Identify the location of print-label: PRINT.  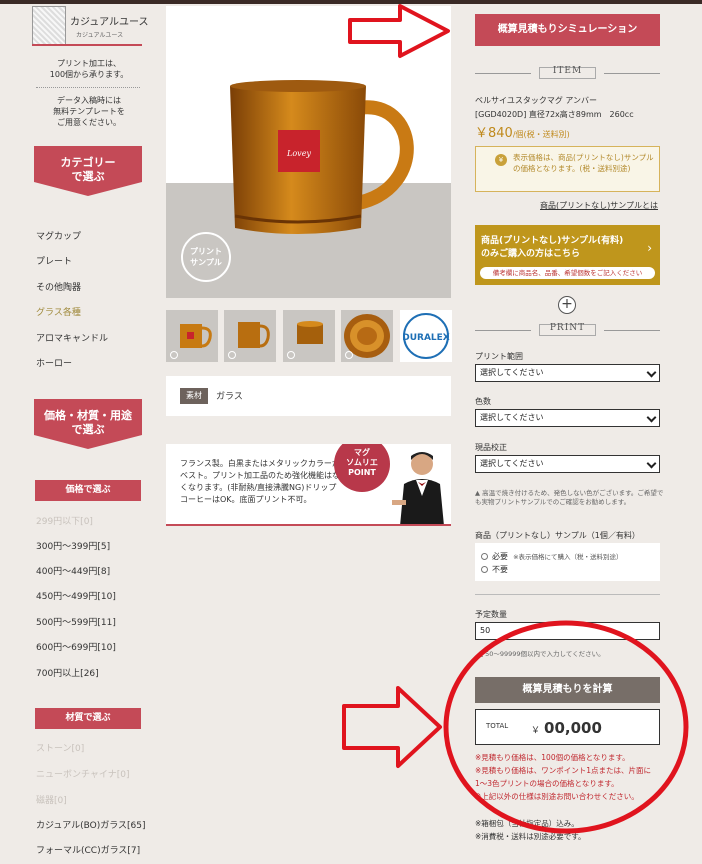
(567, 328).